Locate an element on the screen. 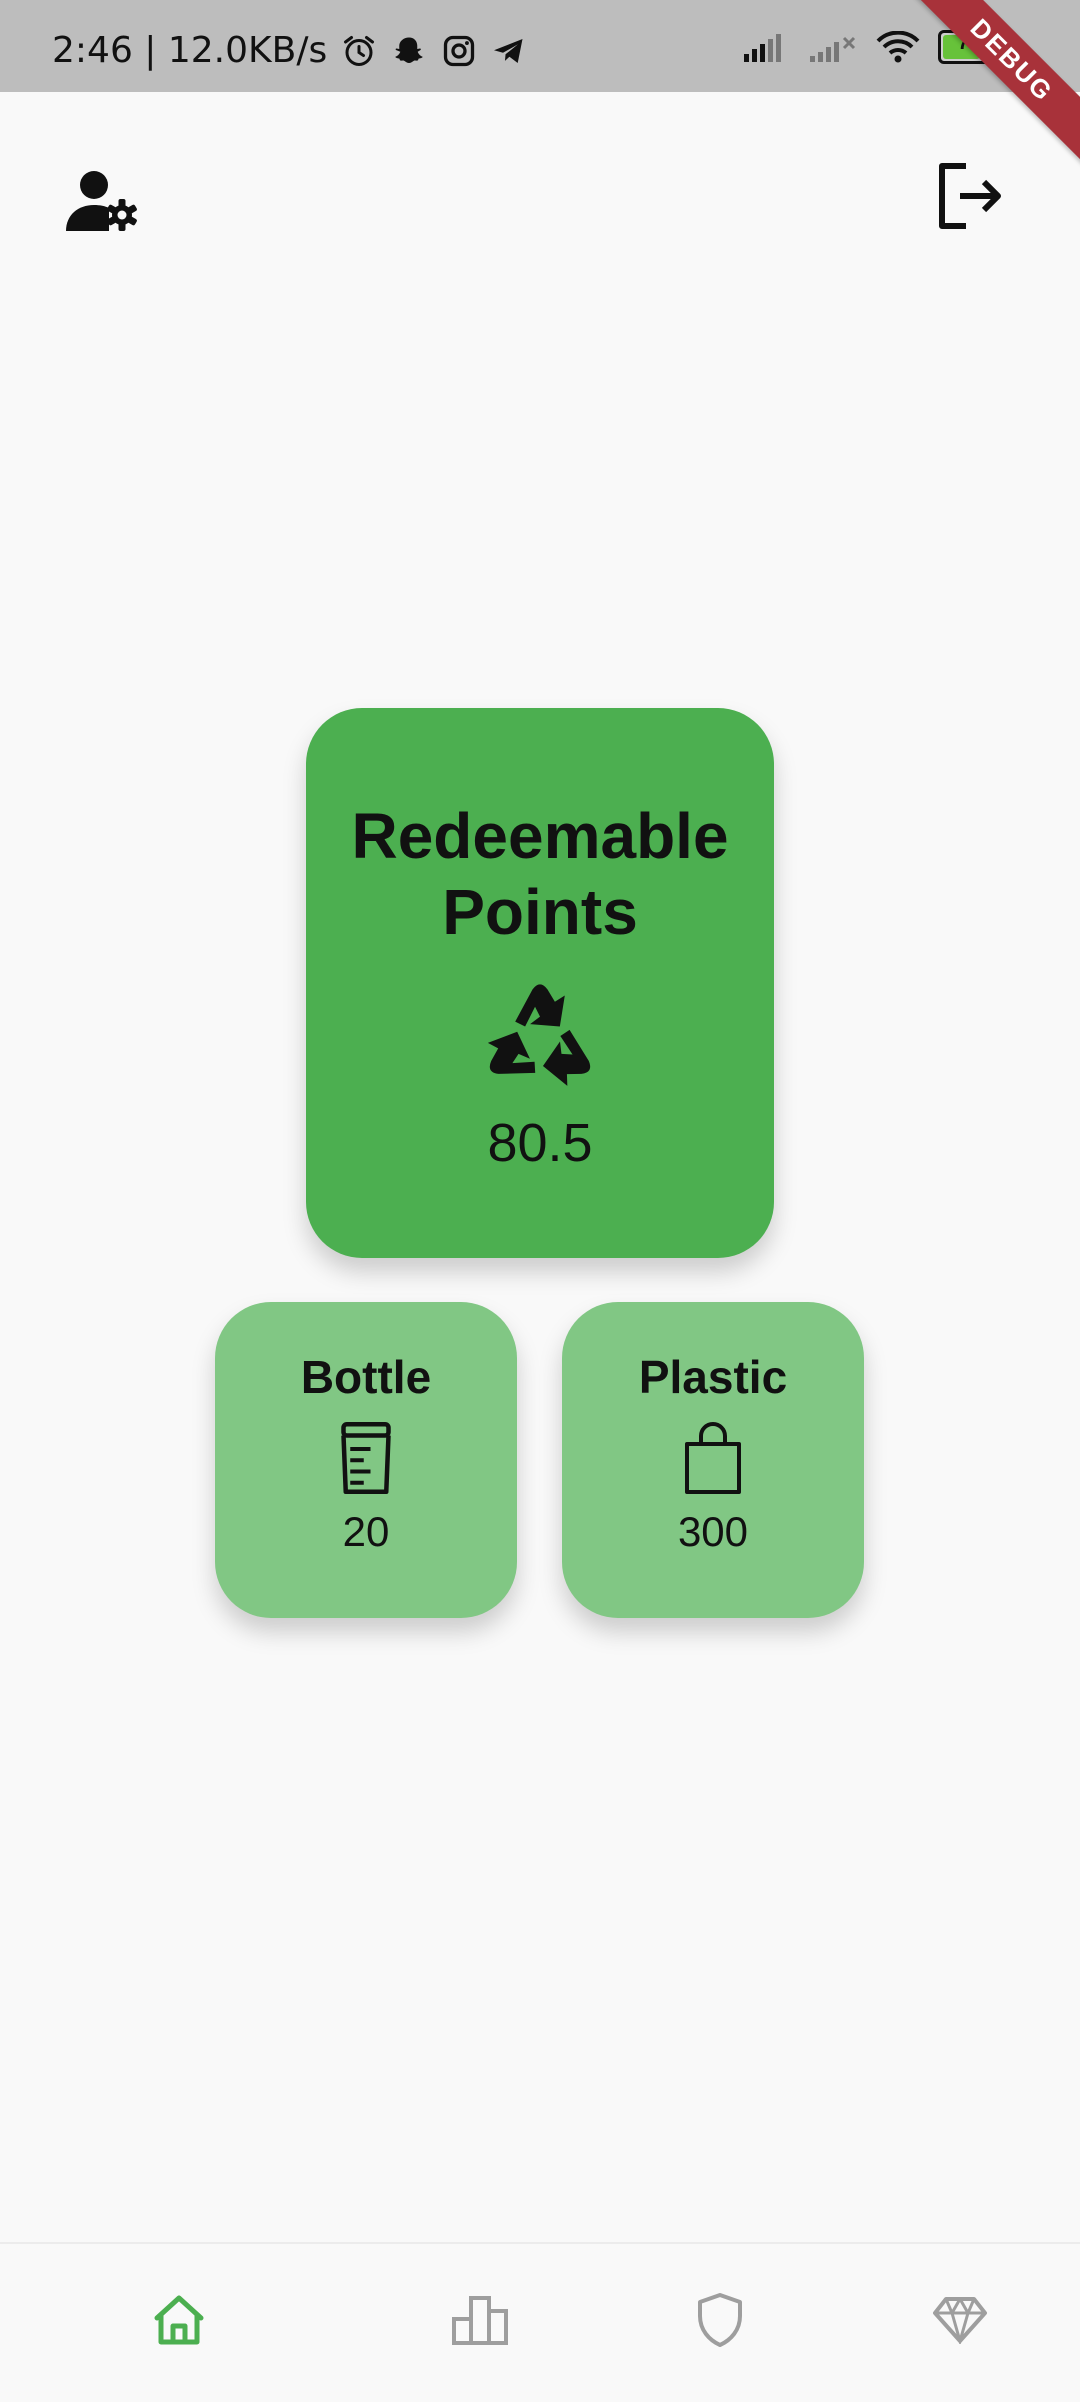 This screenshot has width=1080, height=2402. manage-account-icon is located at coordinates (101, 201).